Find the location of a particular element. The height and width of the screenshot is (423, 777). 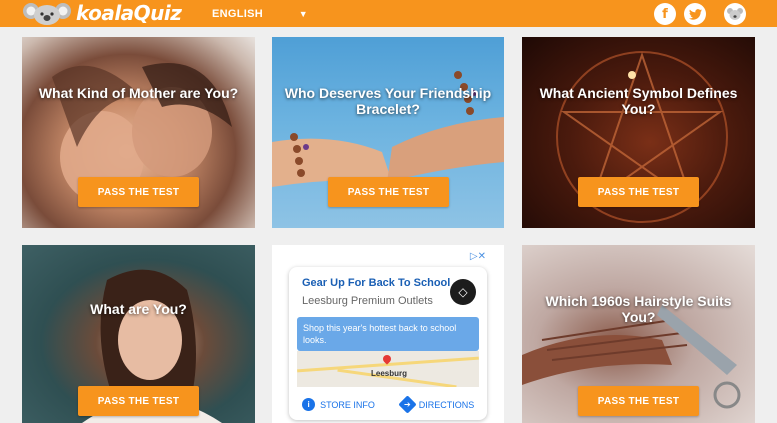

quiz-title: What Kind of Mother are You? is located at coordinates (138, 93).